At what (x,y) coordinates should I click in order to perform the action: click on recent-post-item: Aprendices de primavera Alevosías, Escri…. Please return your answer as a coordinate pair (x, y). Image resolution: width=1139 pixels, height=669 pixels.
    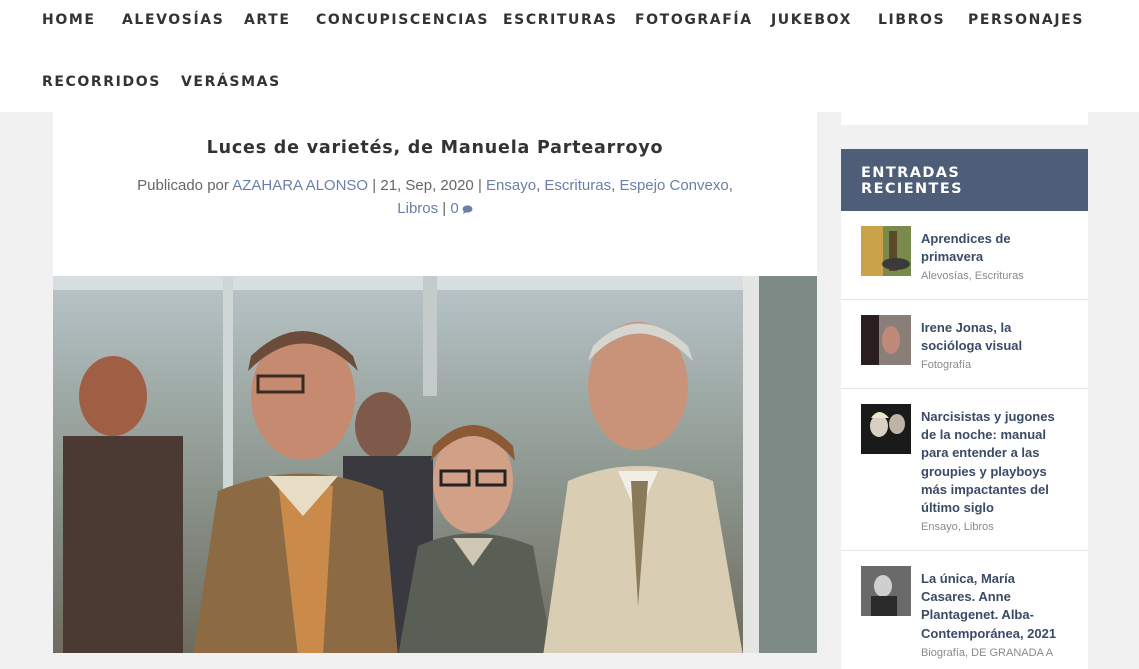
    Looking at the image, I should click on (964, 255).